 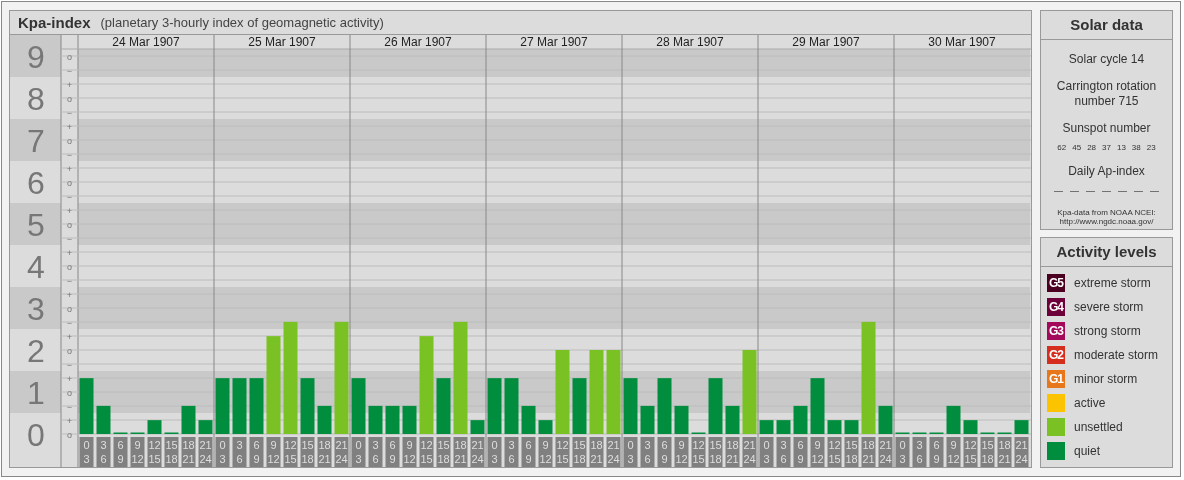 I want to click on level-label: minor storm, so click(x=1106, y=379).